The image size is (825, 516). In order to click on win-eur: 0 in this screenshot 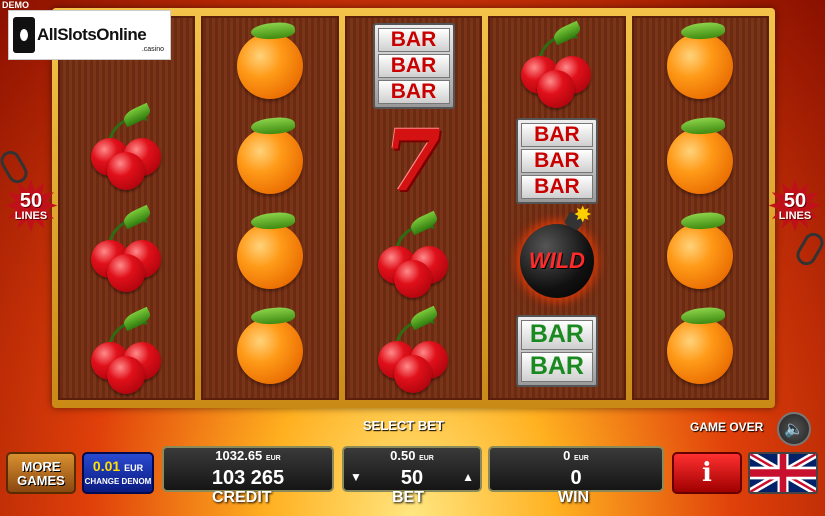, I will do `click(567, 455)`.